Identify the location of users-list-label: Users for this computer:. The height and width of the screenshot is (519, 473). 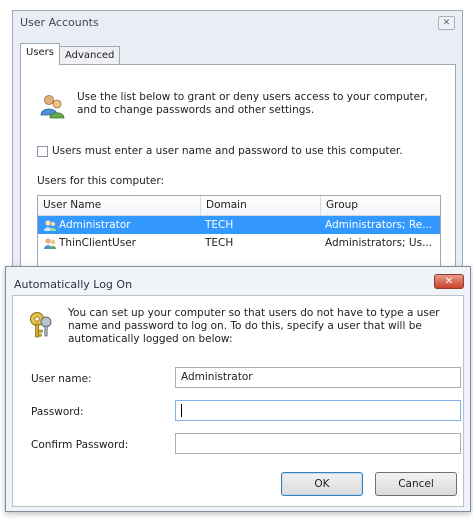
(101, 181).